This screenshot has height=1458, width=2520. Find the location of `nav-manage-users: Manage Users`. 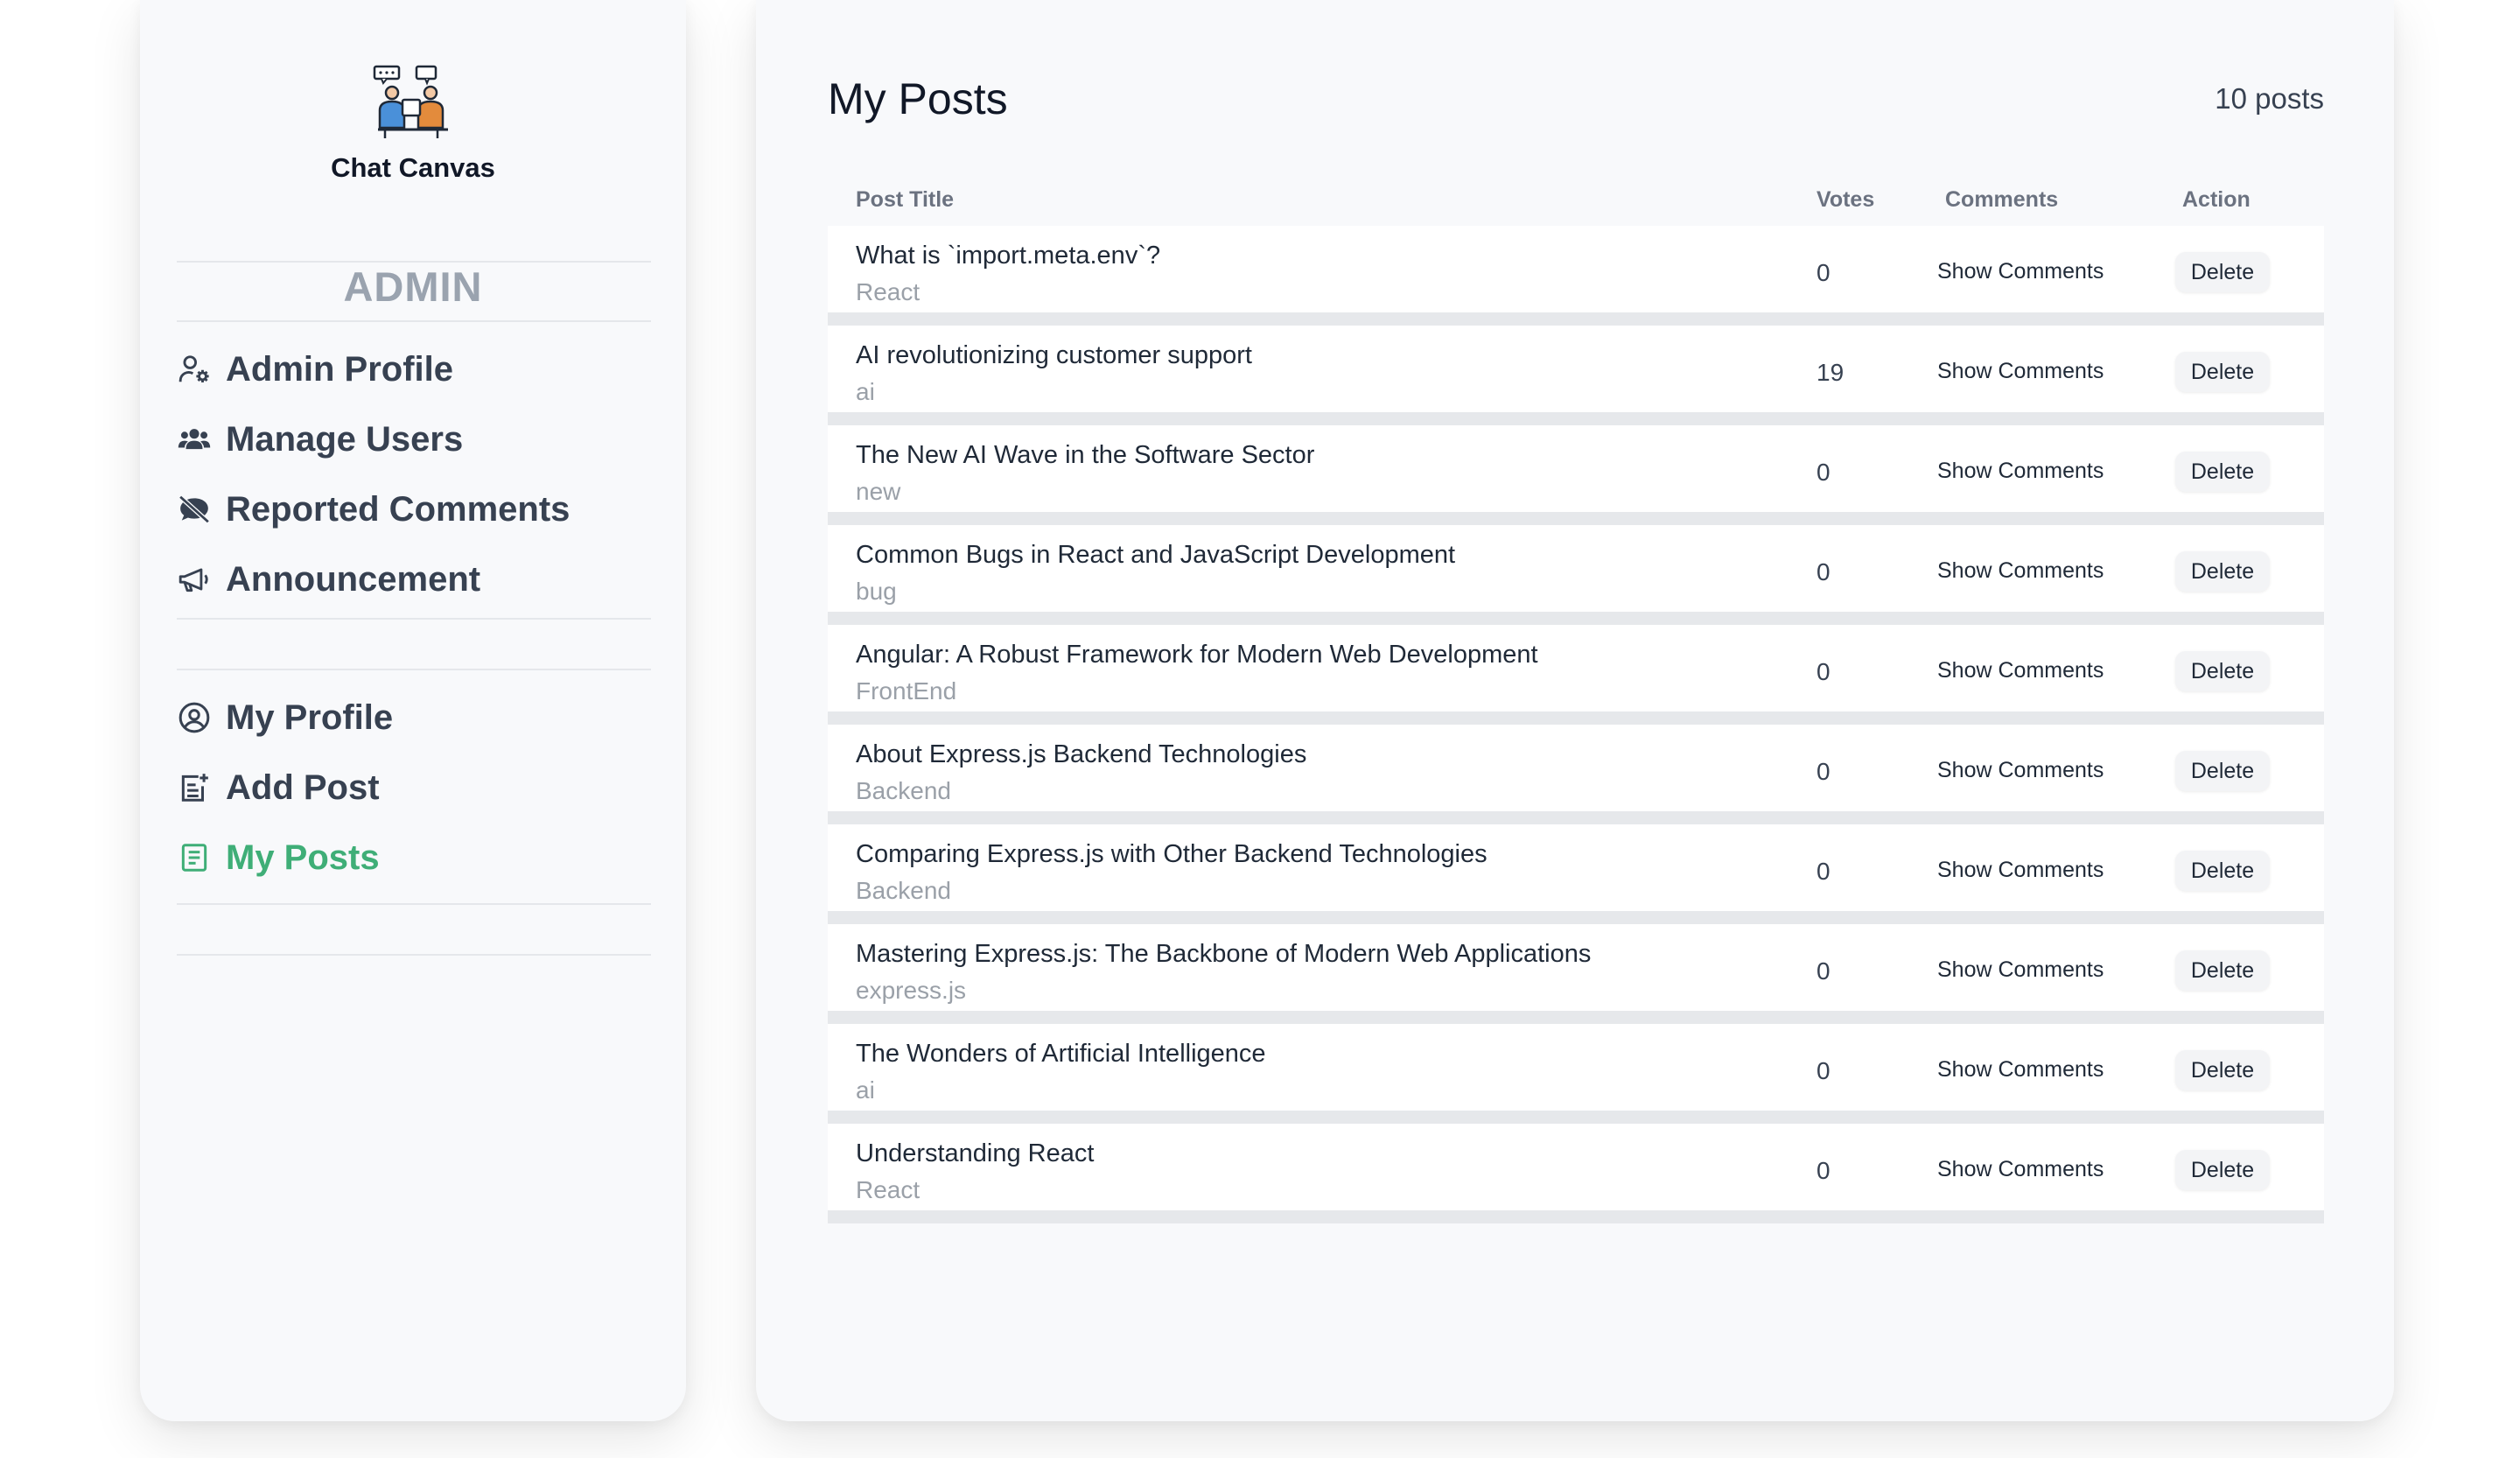

nav-manage-users: Manage Users is located at coordinates (320, 439).